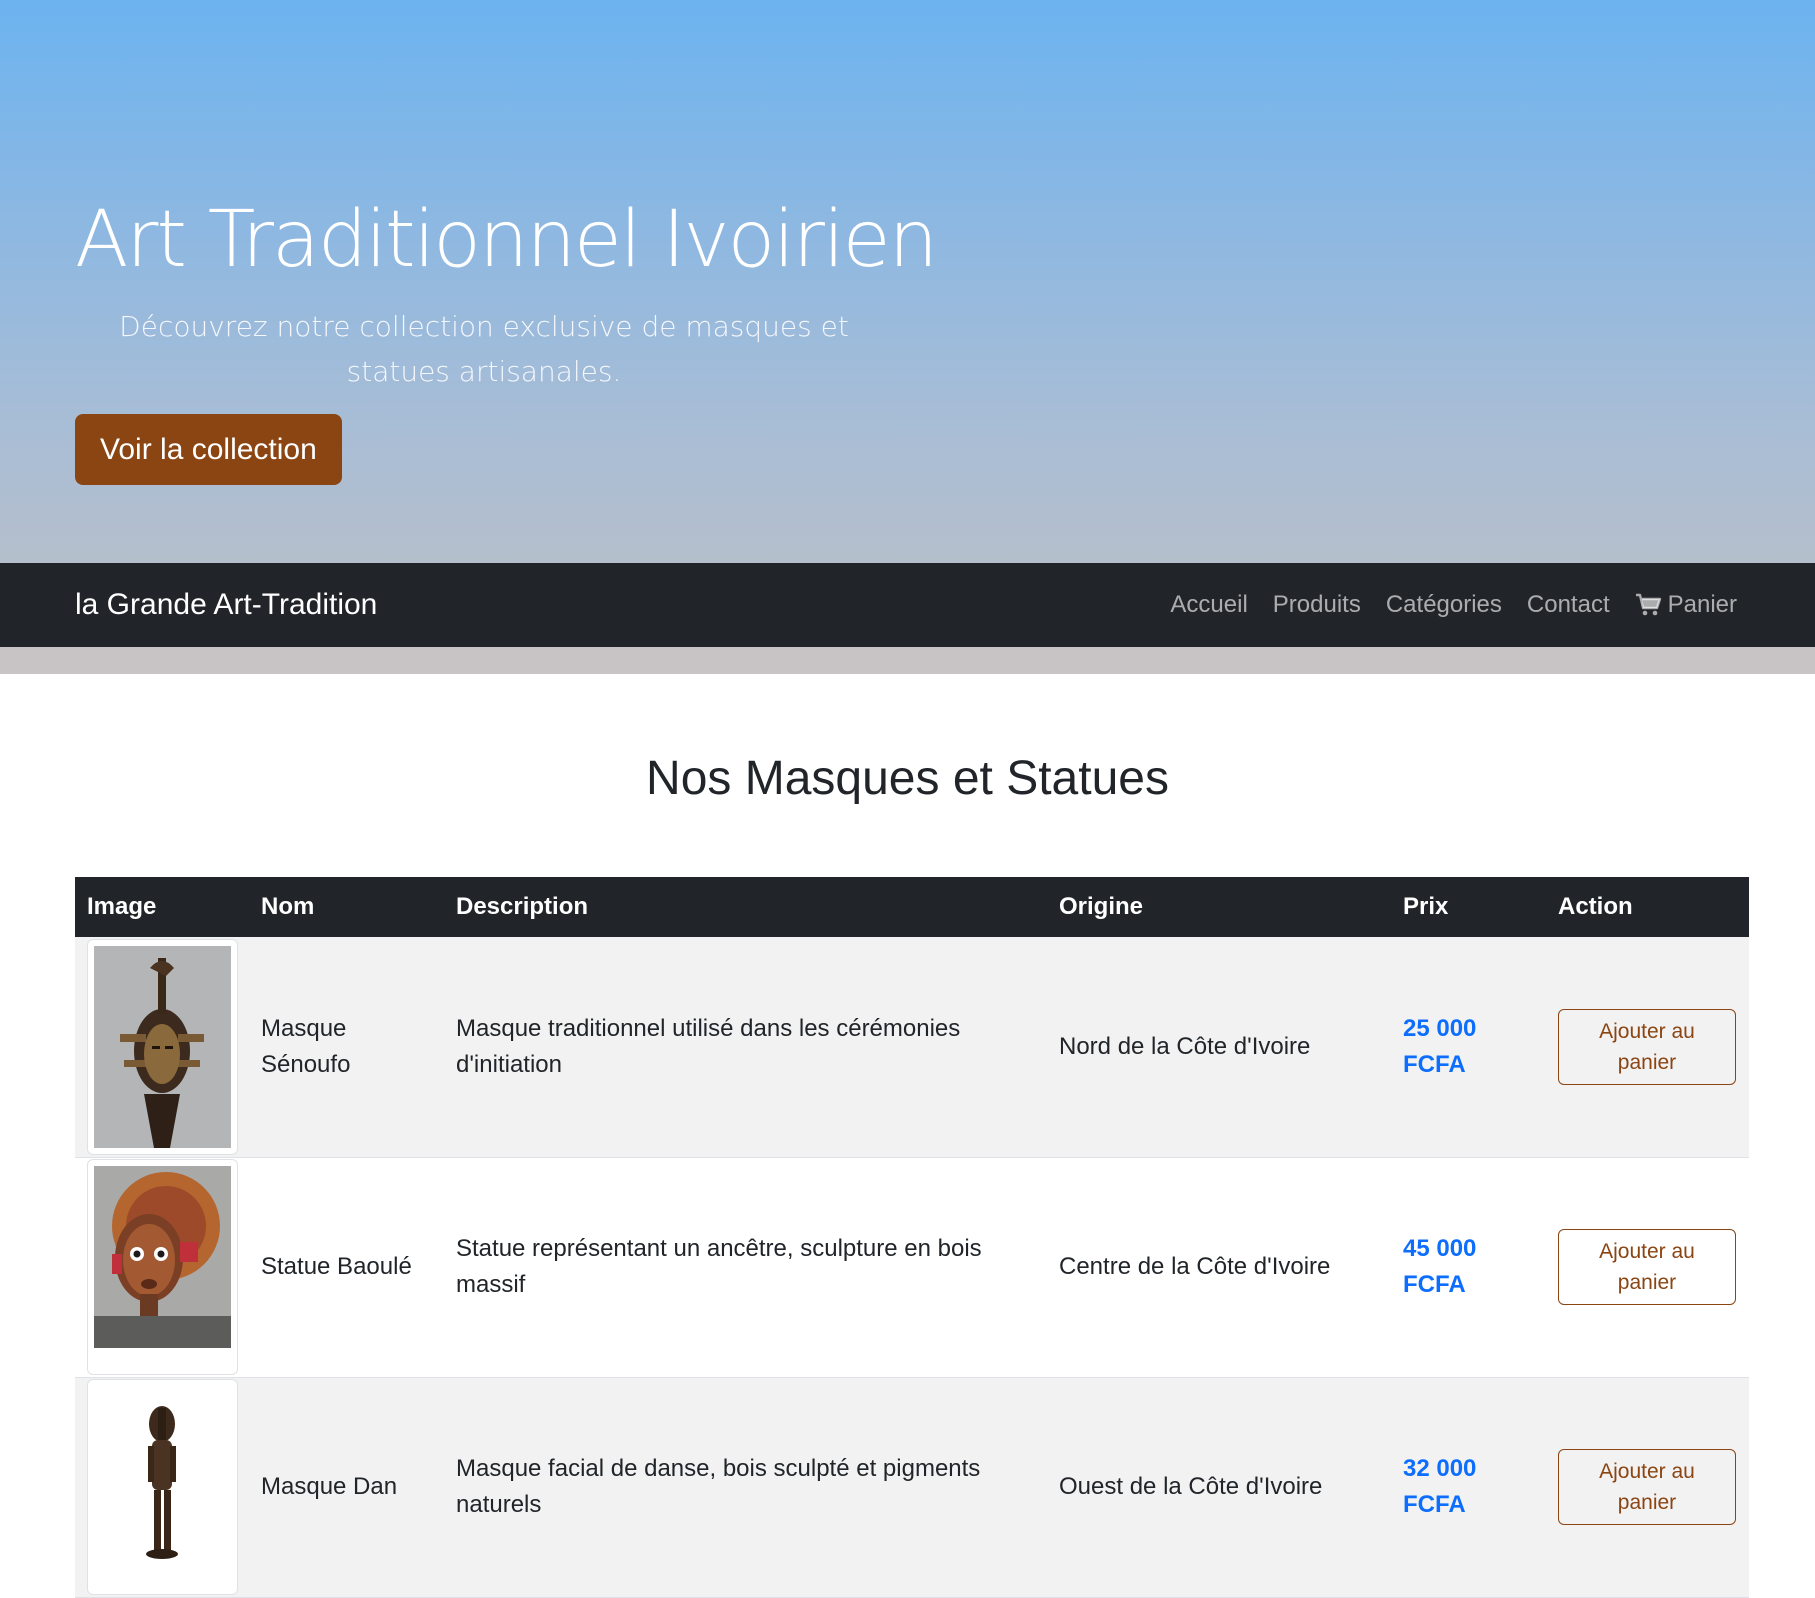 This screenshot has height=1598, width=1815. Describe the element at coordinates (907, 660) in the screenshot. I see `divider-band` at that location.